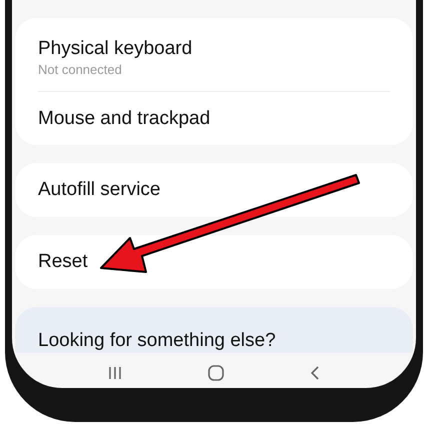  What do you see at coordinates (80, 69) in the screenshot?
I see `item-subtitle: Not connected` at bounding box center [80, 69].